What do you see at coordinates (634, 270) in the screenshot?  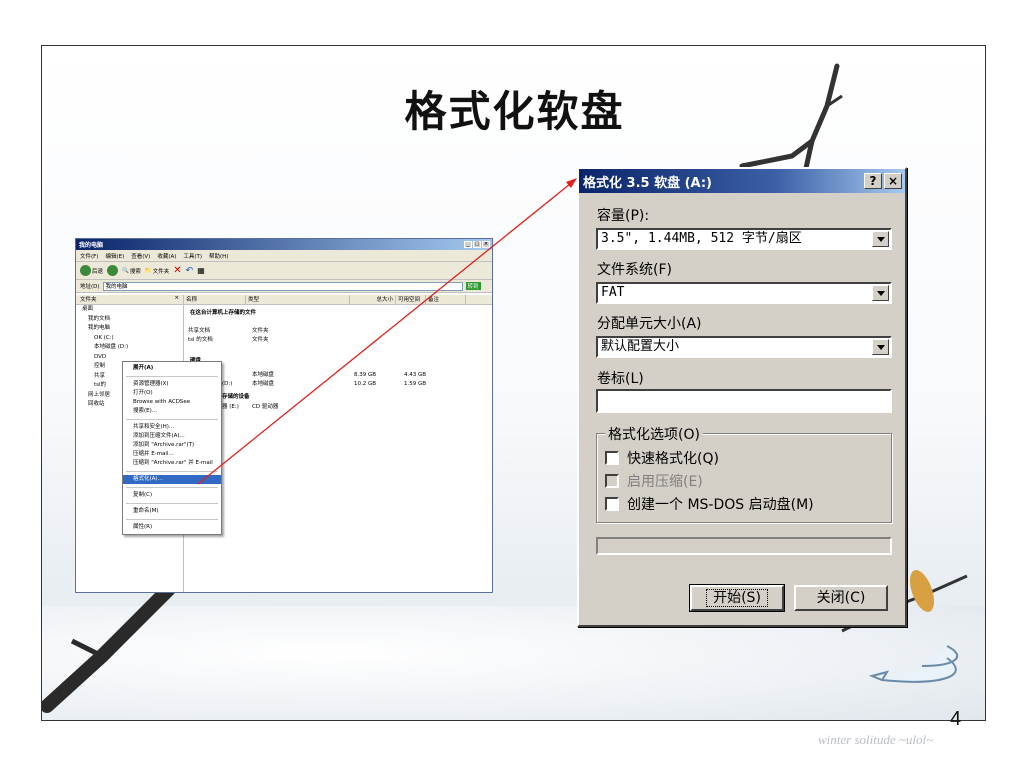 I see `filesystem-label: 文件系统(F)` at bounding box center [634, 270].